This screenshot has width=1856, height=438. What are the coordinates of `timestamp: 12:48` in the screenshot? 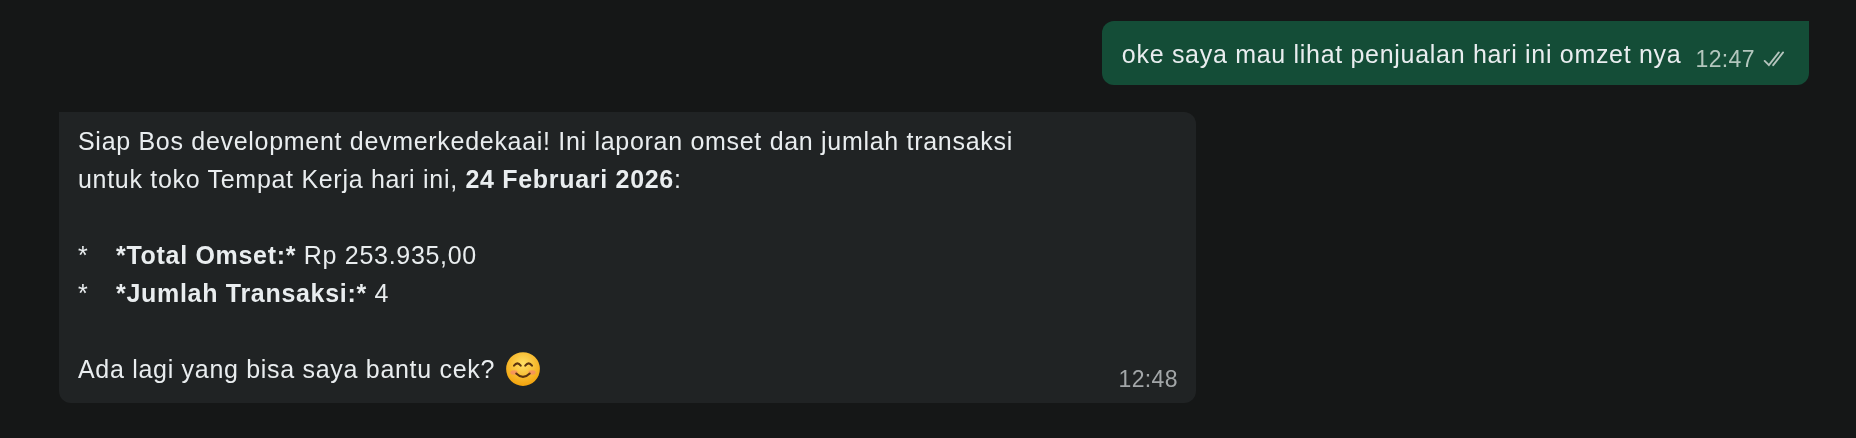 It's located at (1148, 379).